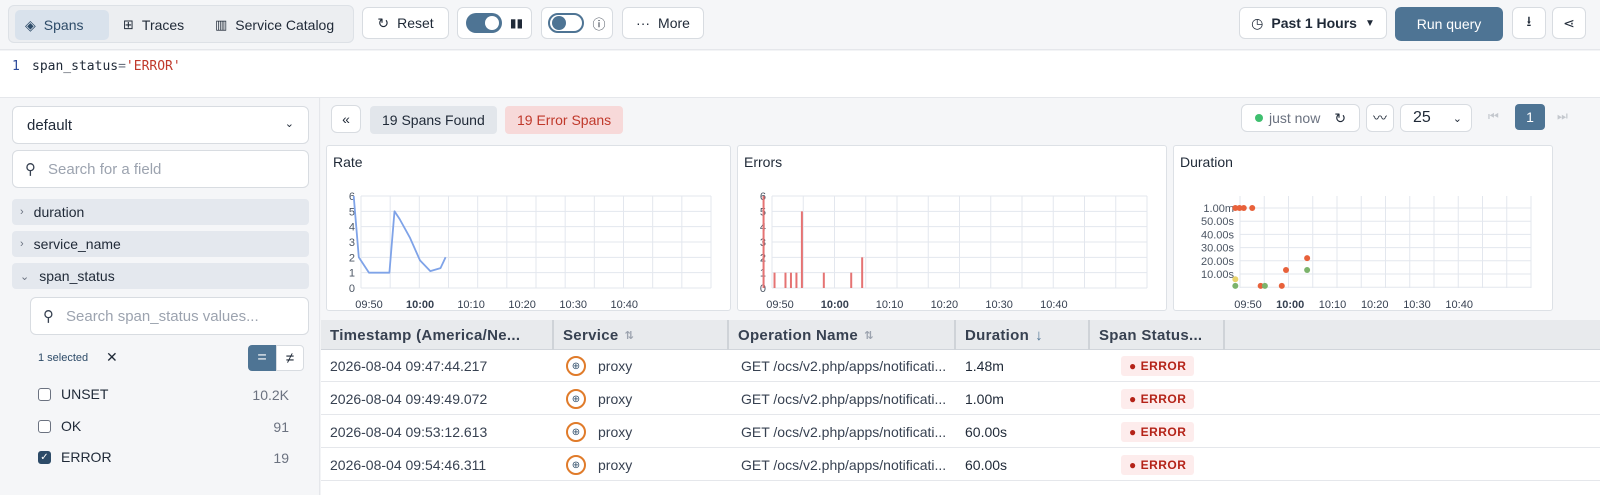  I want to click on ellipsis-icon: ···, so click(643, 23).